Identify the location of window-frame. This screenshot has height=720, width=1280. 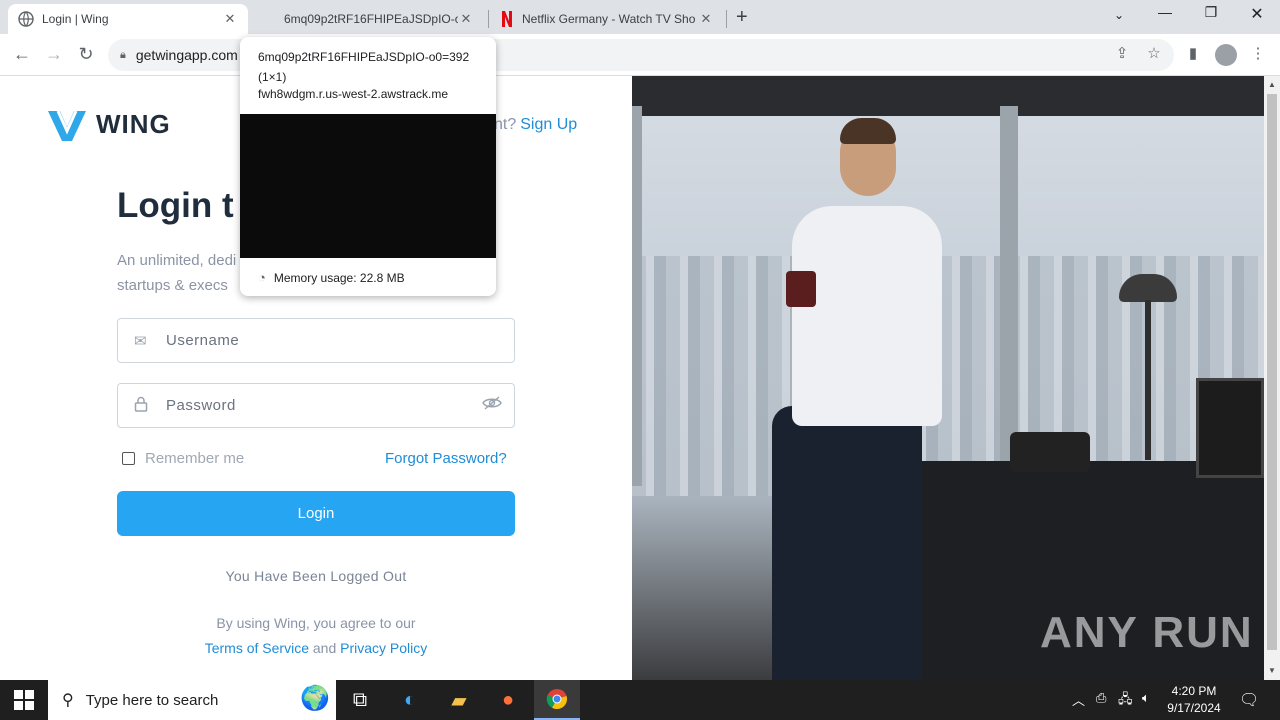
(948, 96).